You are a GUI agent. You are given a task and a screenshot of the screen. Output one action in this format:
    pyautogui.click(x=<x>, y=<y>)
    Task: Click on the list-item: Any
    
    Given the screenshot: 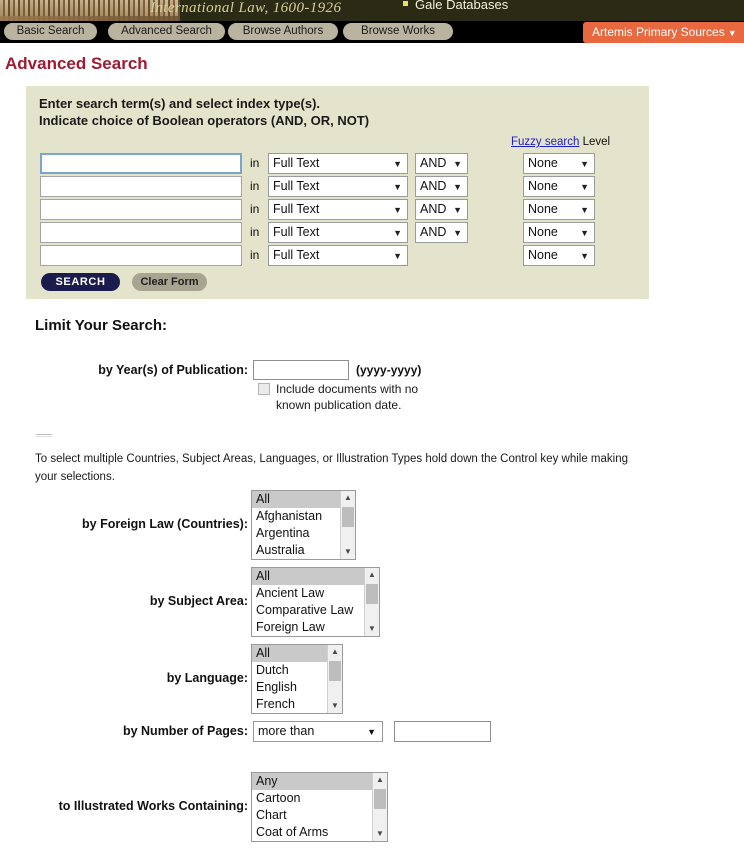 What is the action you would take?
    pyautogui.click(x=319, y=781)
    